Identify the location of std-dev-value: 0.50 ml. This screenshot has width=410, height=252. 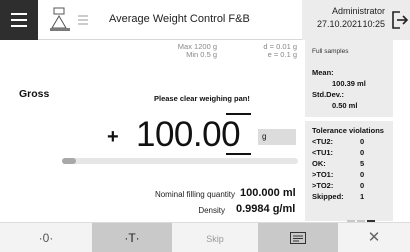
(345, 105).